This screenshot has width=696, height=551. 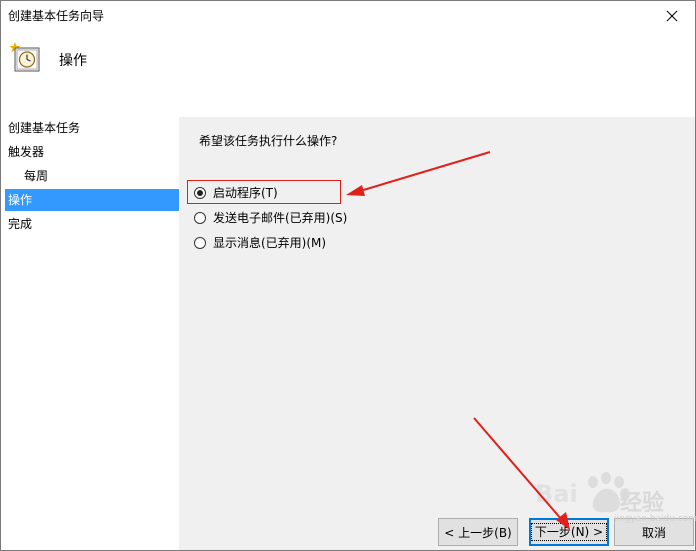 I want to click on back-button: < 上一步(B), so click(x=478, y=532).